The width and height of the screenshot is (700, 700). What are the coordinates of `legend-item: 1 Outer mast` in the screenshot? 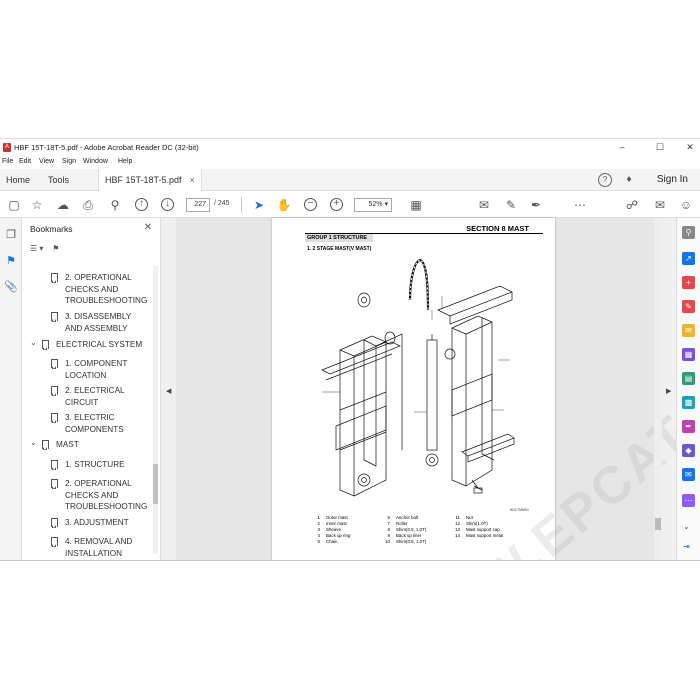 It's located at (332, 517).